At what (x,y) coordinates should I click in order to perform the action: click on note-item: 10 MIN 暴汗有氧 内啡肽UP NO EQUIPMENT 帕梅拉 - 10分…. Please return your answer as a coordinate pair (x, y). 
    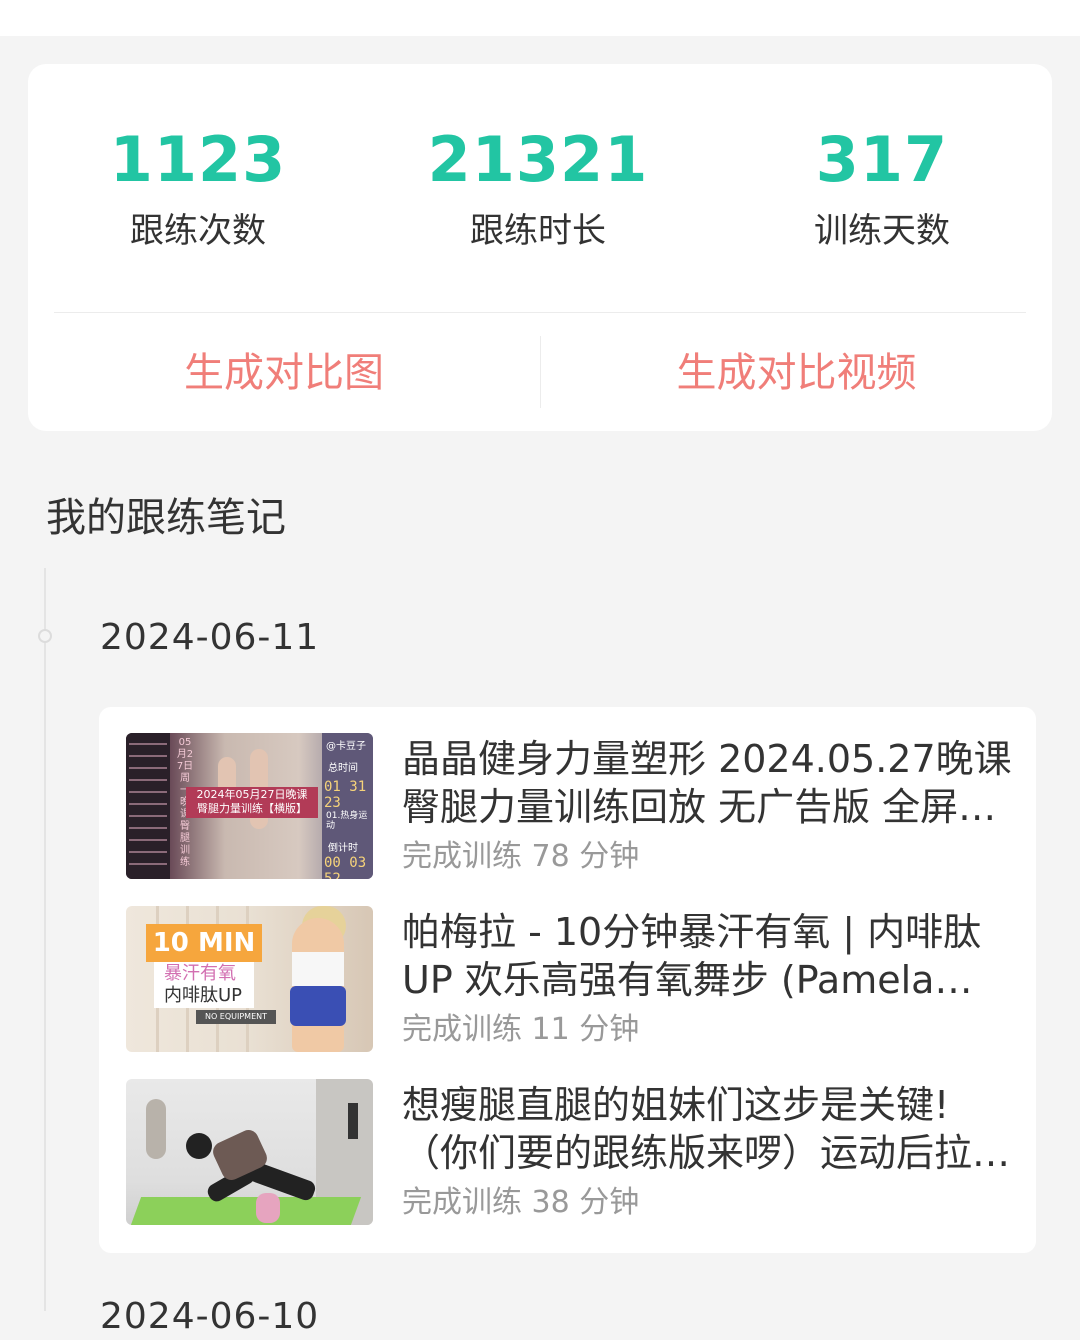
    Looking at the image, I should click on (576, 979).